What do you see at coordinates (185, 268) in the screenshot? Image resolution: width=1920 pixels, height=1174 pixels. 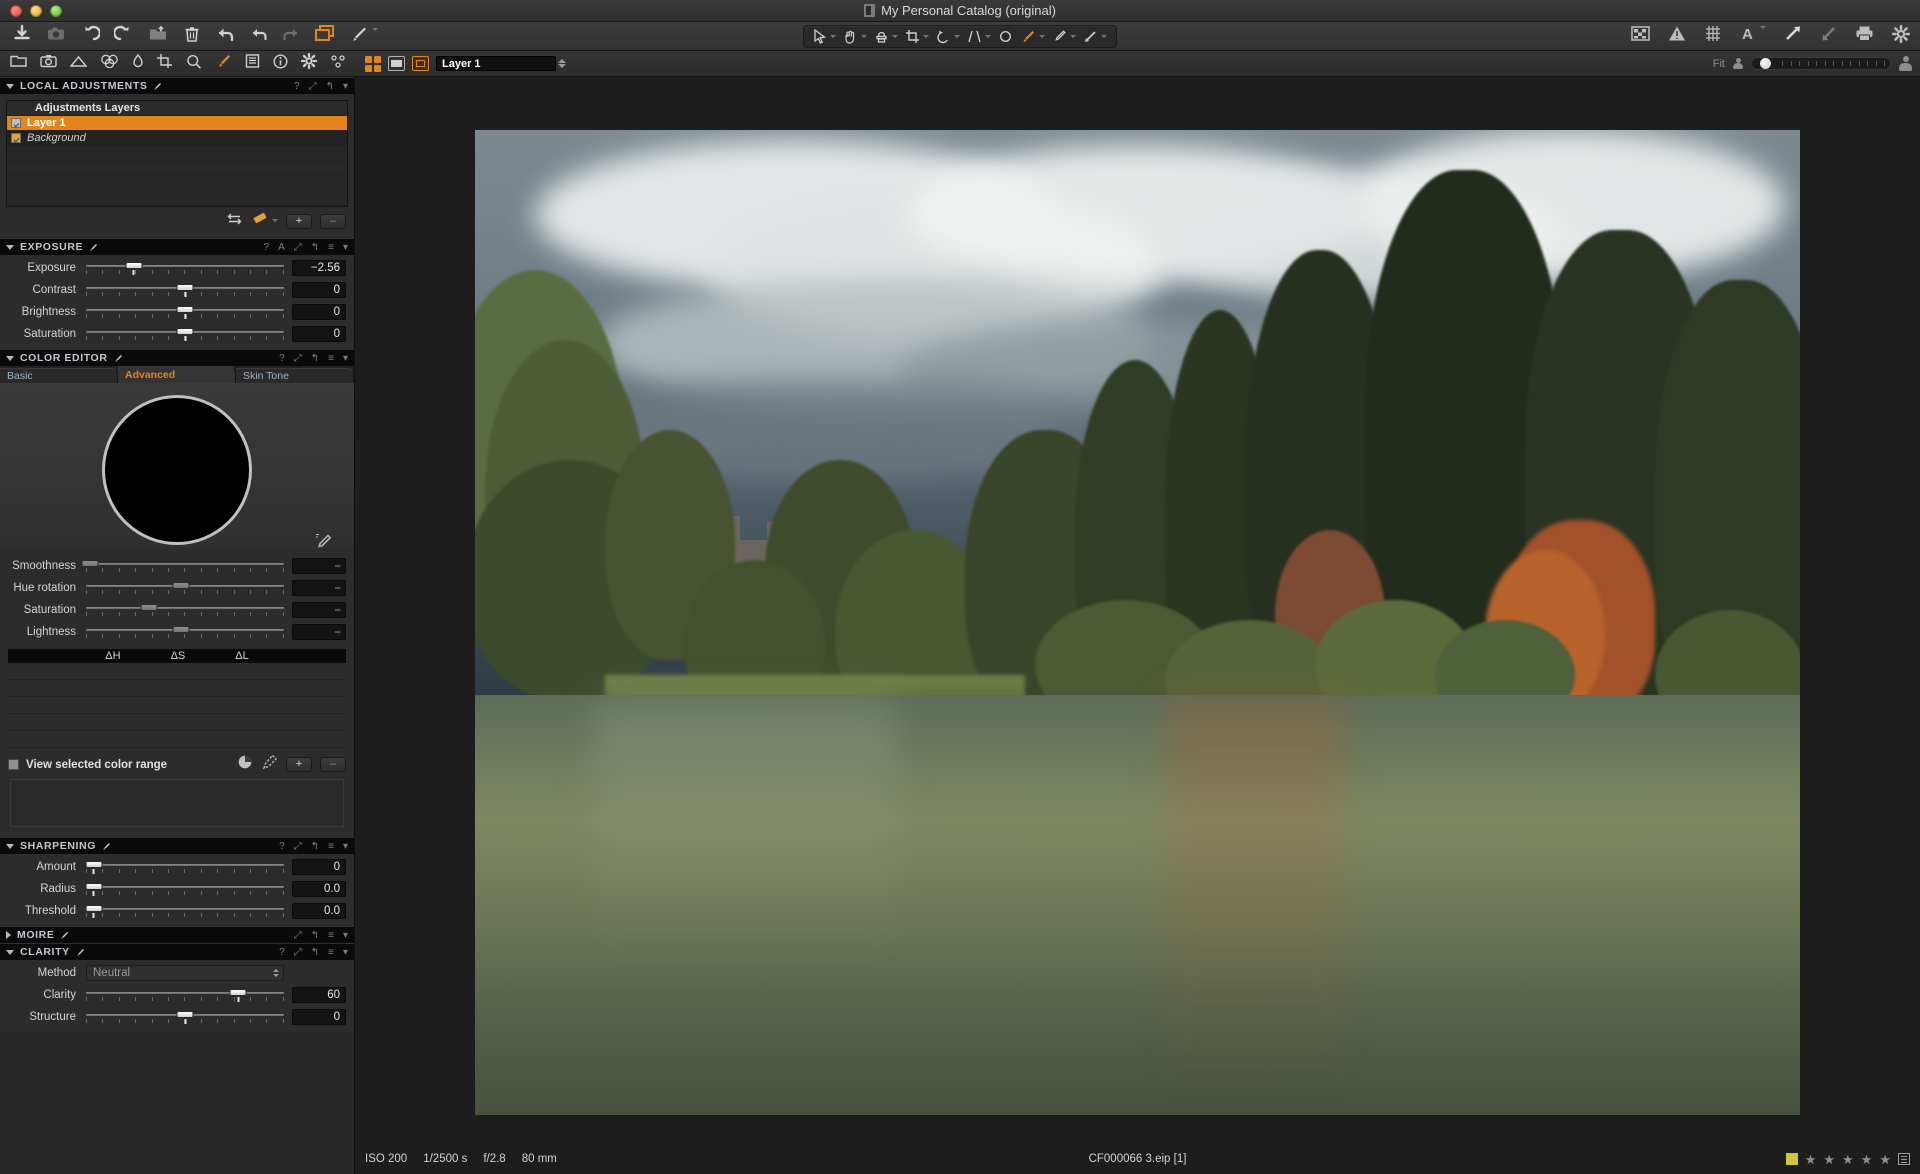 I see `exposure-slider` at bounding box center [185, 268].